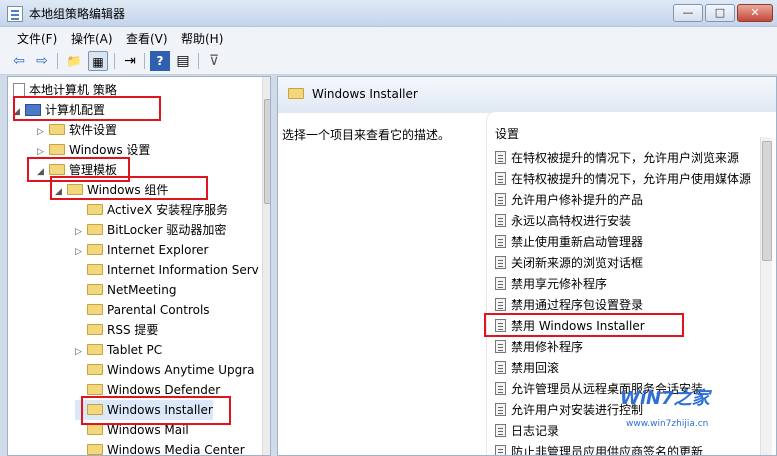  I want to click on highlight-windows-components, so click(129, 188).